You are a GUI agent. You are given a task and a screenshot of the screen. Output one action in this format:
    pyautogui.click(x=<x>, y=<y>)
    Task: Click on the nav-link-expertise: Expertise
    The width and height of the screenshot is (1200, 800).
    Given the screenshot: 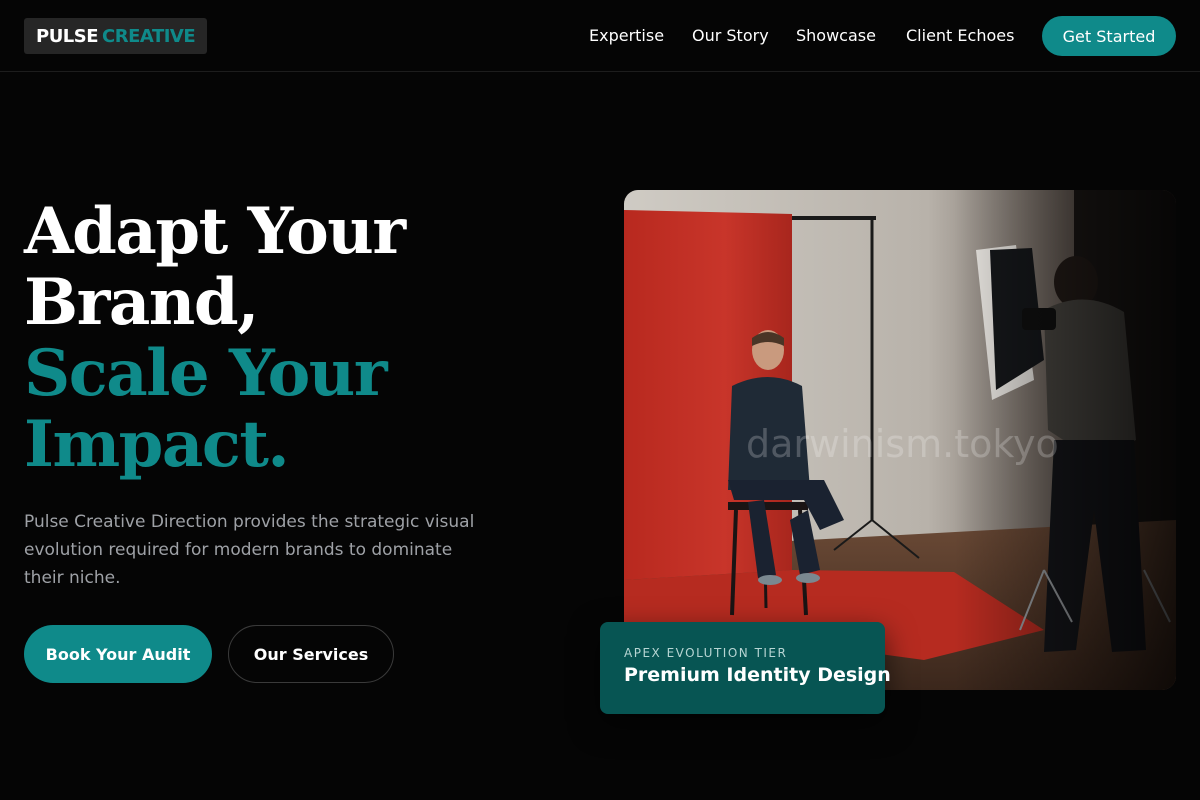 What is the action you would take?
    pyautogui.click(x=626, y=35)
    